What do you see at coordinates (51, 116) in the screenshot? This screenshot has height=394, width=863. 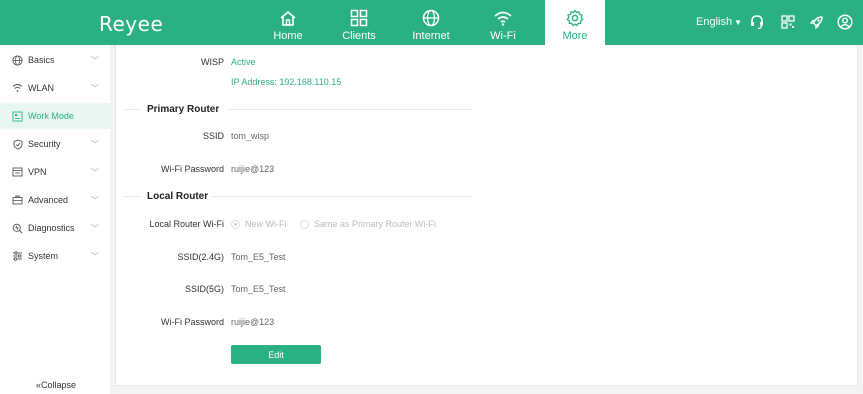 I see `sidebar-item-label: Work Mode` at bounding box center [51, 116].